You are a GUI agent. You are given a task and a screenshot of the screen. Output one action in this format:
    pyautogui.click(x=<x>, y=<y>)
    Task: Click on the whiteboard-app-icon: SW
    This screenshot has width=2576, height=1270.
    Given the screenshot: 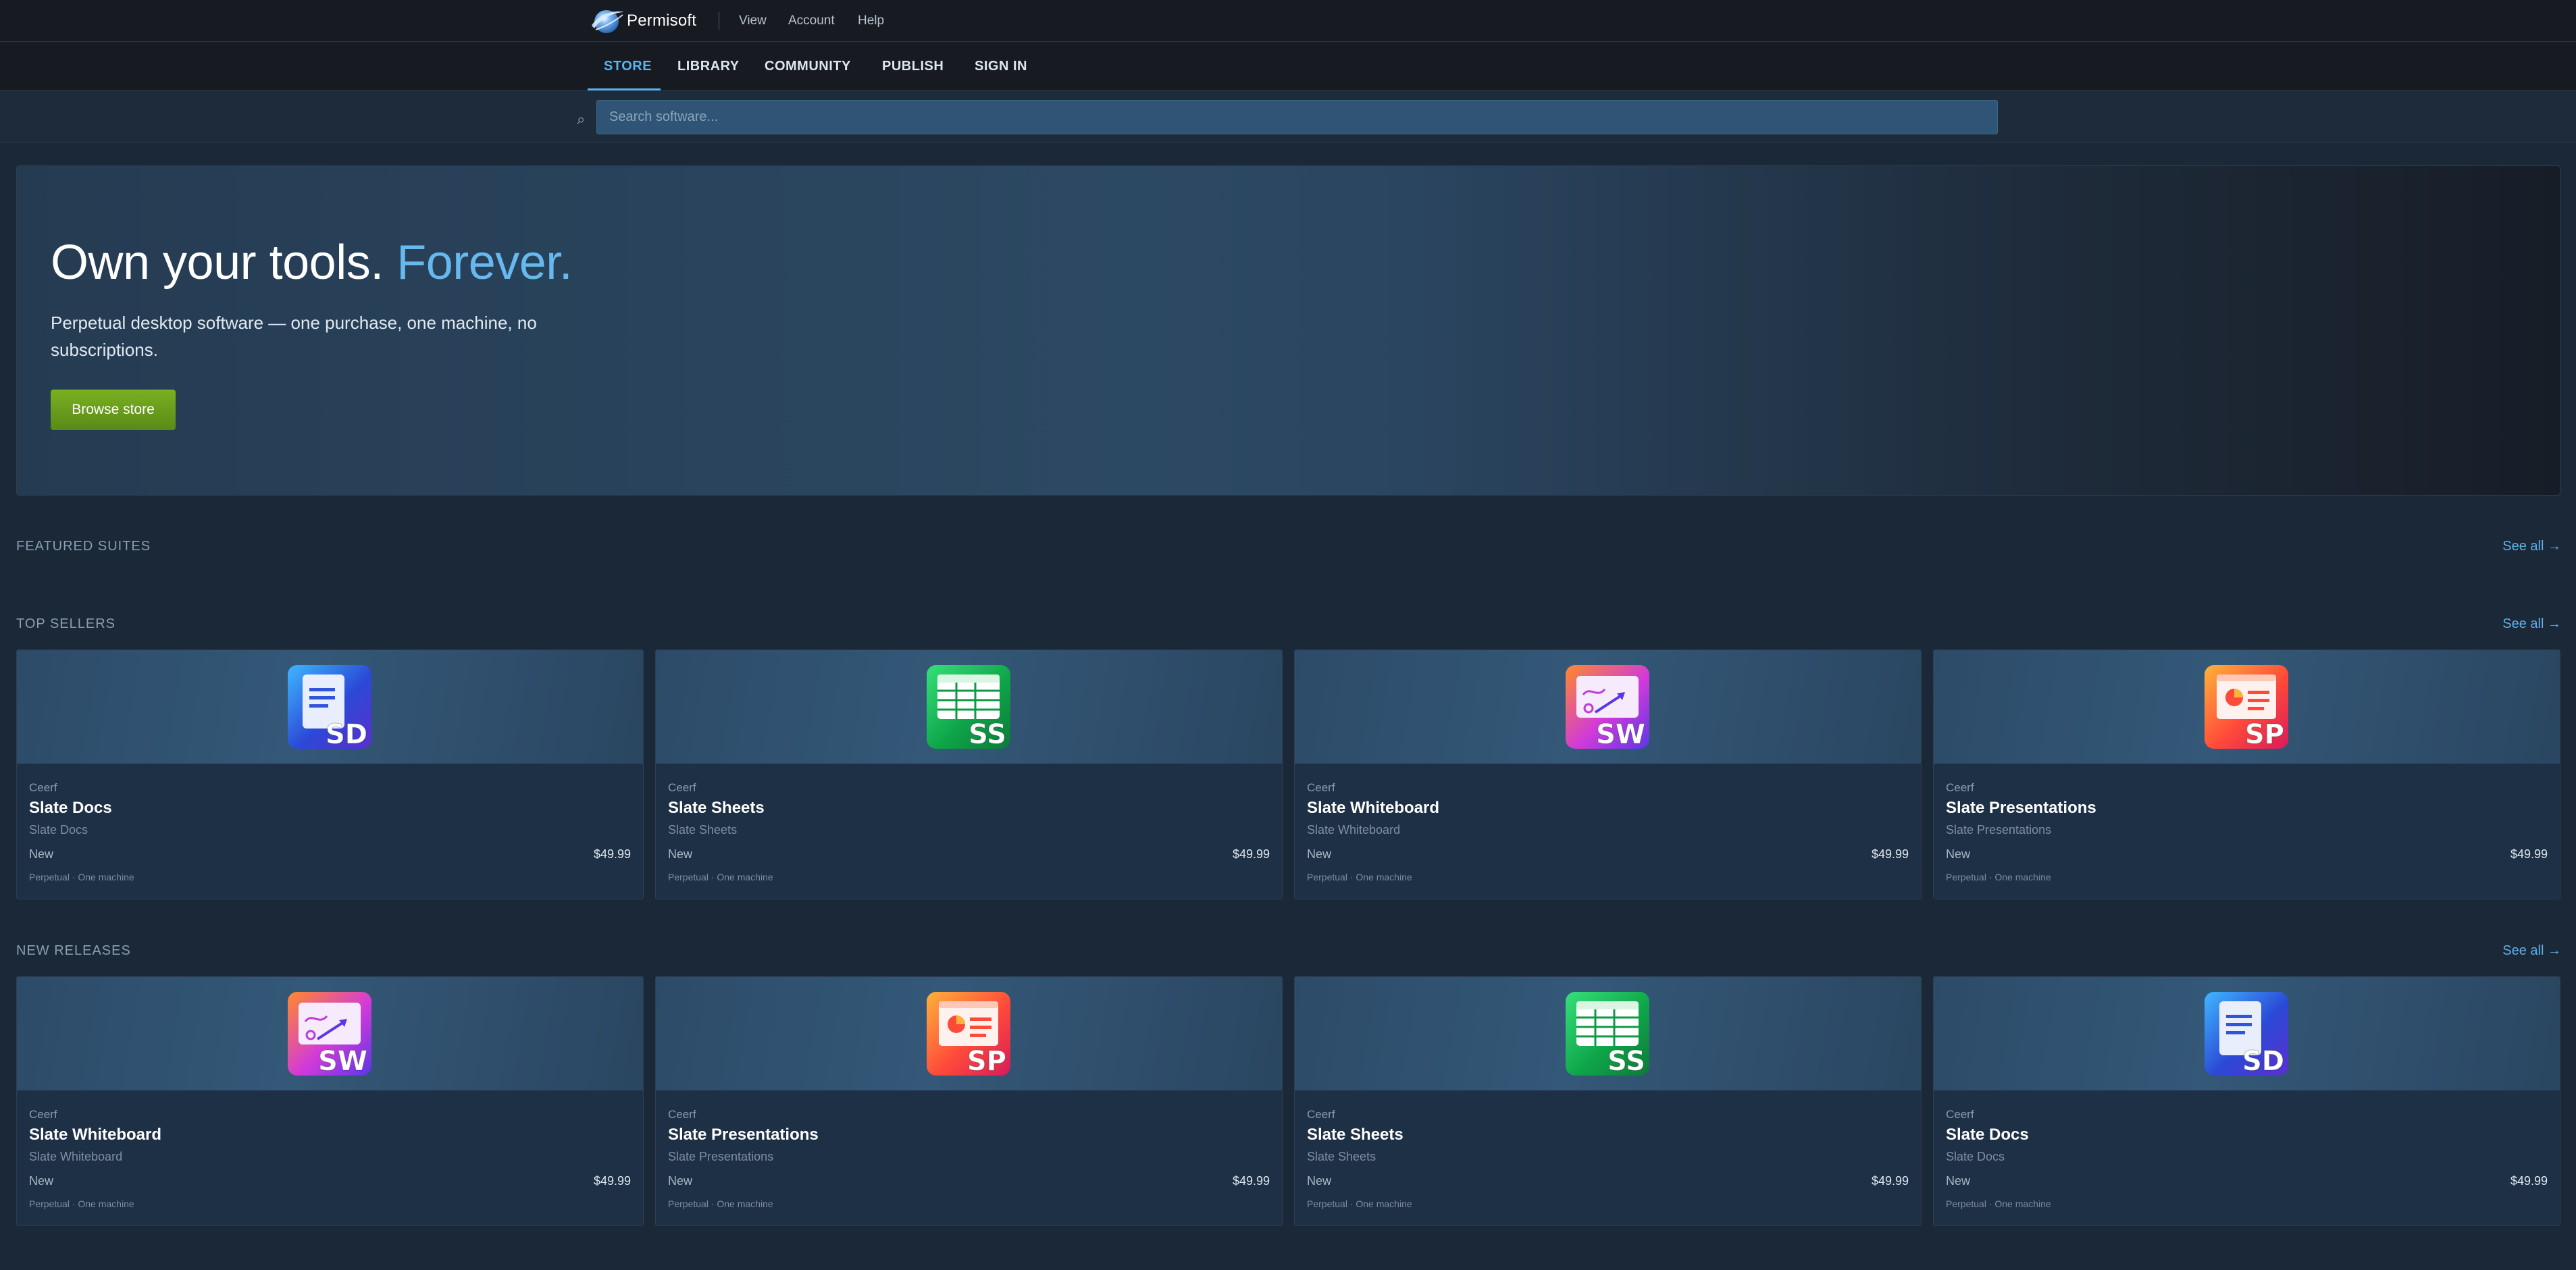 What is the action you would take?
    pyautogui.click(x=329, y=1035)
    